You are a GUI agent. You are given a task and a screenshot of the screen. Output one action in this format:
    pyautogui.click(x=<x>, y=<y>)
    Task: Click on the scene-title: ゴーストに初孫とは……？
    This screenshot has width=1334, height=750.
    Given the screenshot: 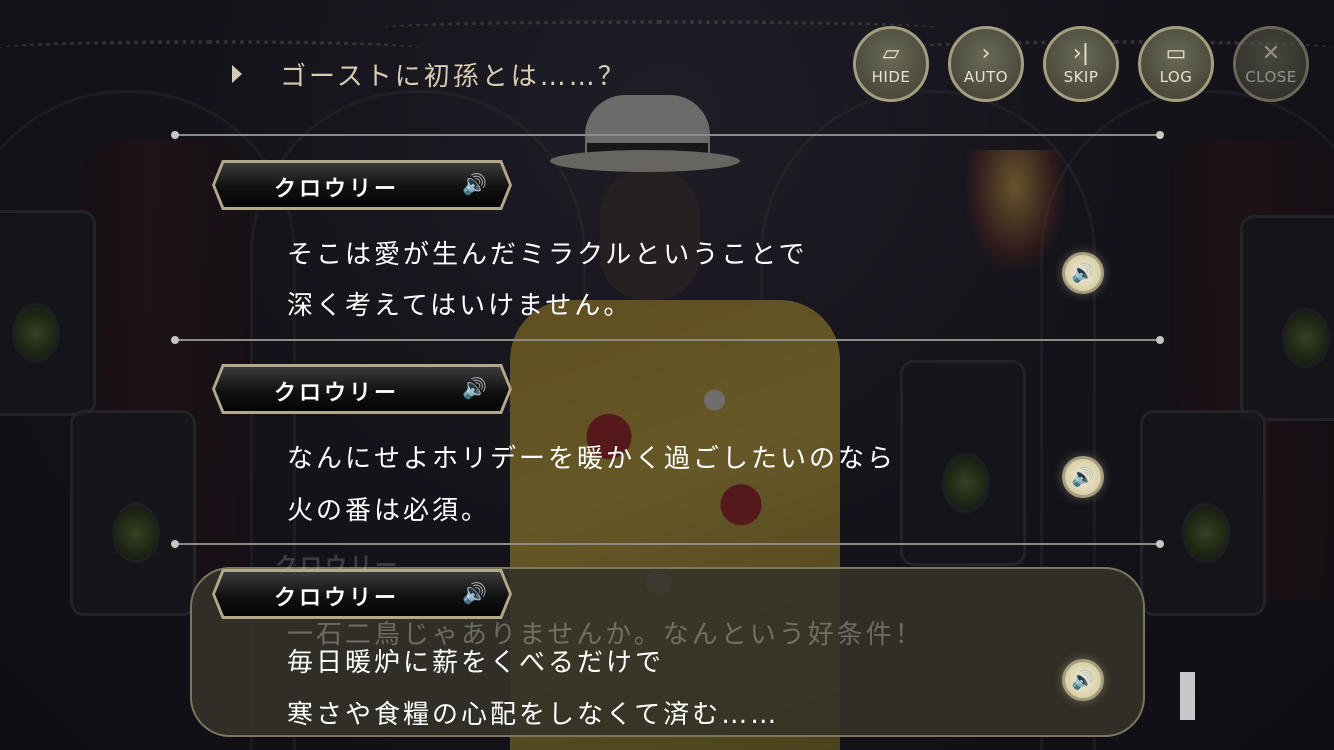 What is the action you would take?
    pyautogui.click(x=429, y=74)
    